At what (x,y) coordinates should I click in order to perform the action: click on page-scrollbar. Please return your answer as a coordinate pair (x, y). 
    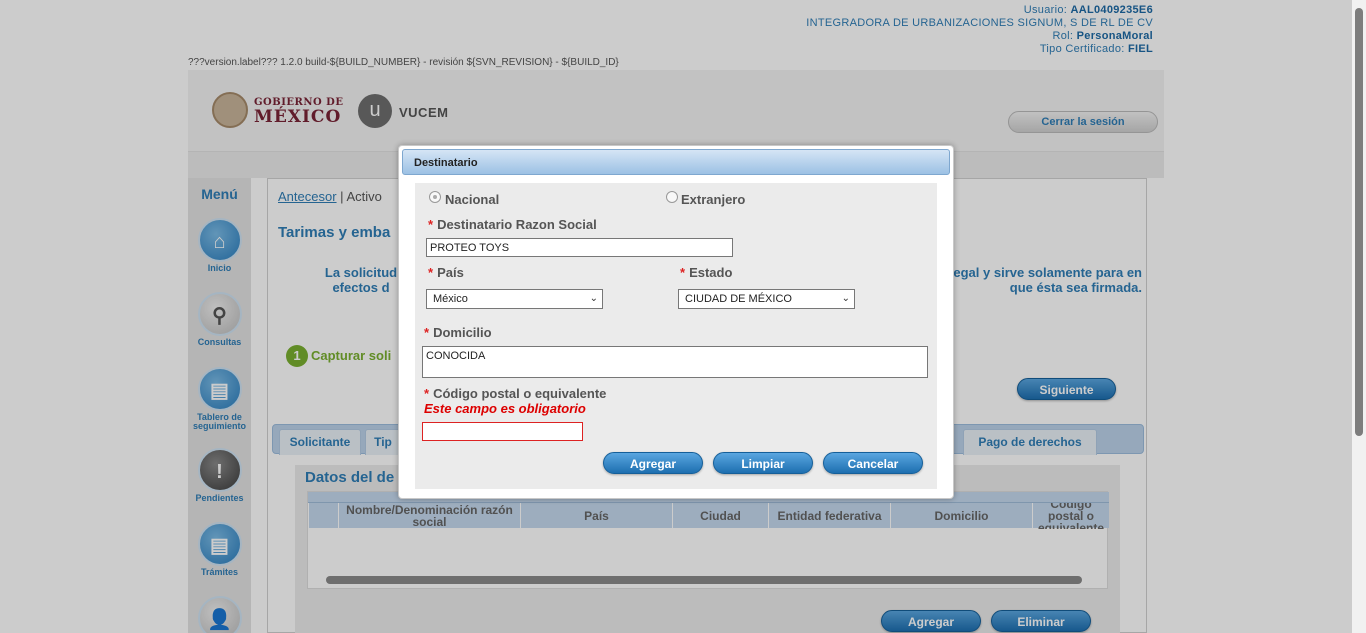
    Looking at the image, I should click on (1359, 316).